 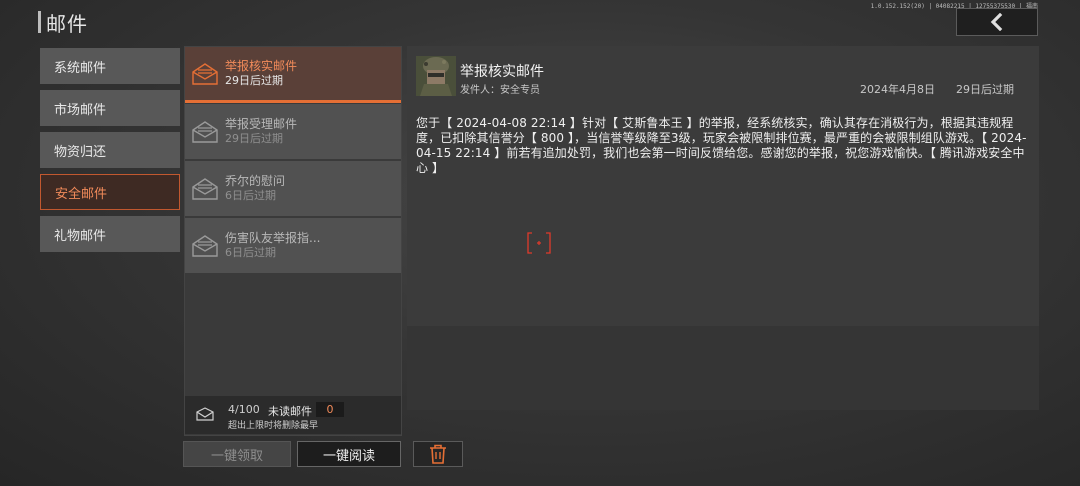 What do you see at coordinates (273, 426) in the screenshot?
I see `limit-note: 超出上限时将删除最早` at bounding box center [273, 426].